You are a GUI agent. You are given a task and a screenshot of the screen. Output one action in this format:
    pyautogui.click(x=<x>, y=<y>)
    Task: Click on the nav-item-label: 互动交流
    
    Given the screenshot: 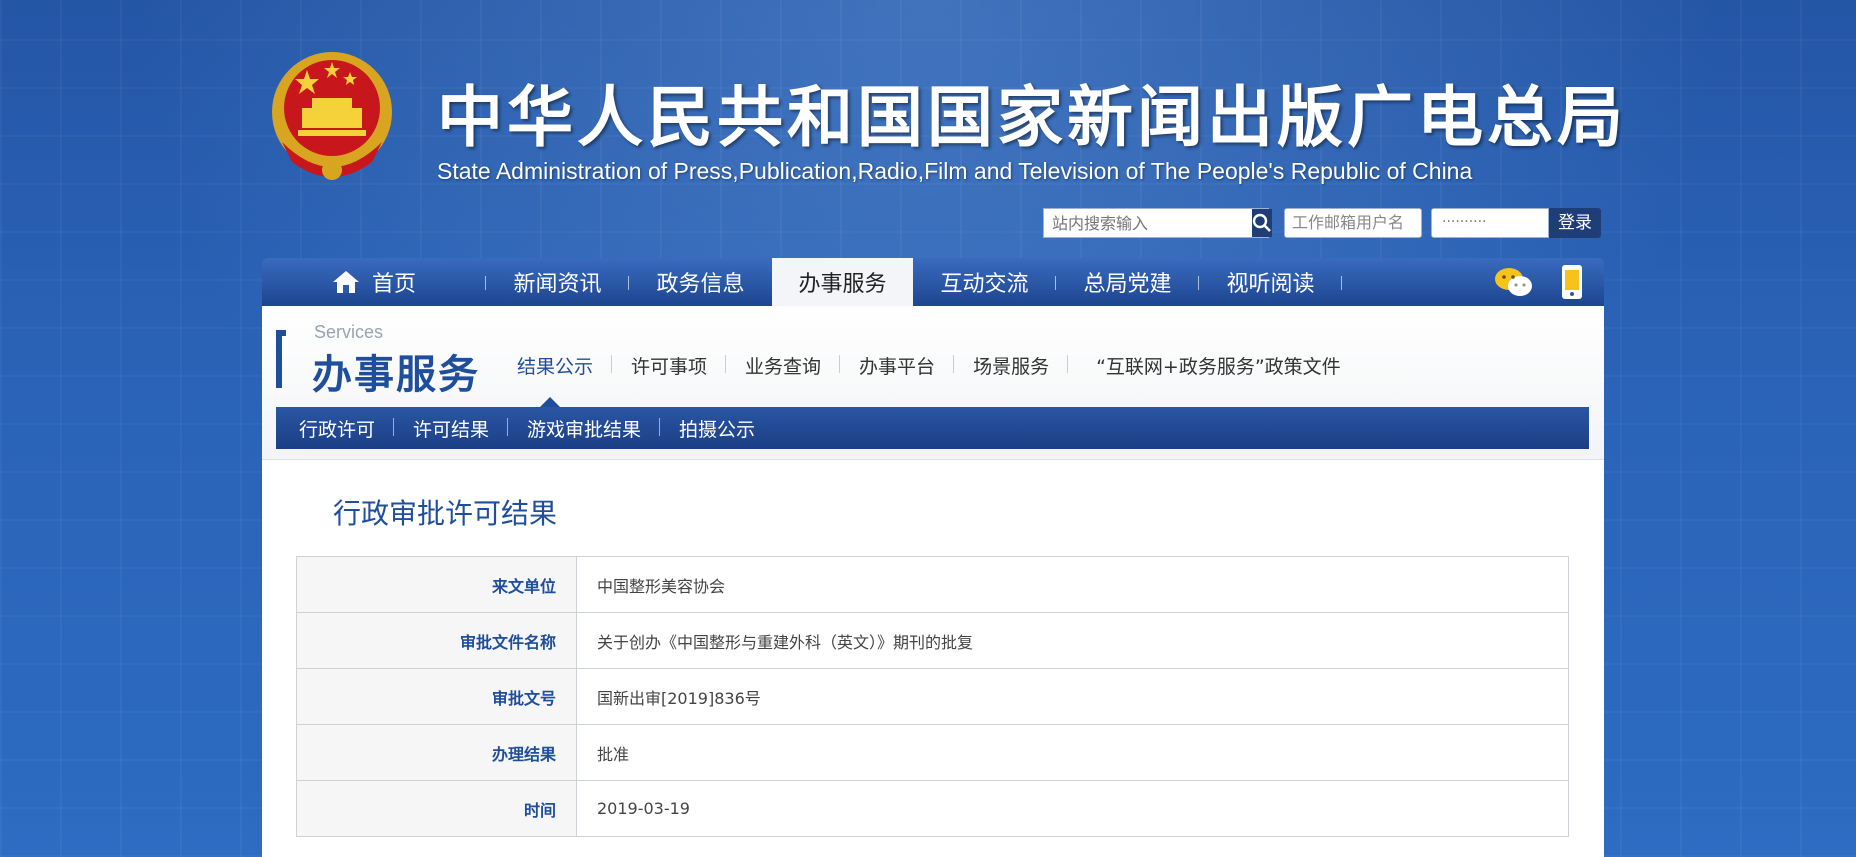 What is the action you would take?
    pyautogui.click(x=984, y=284)
    